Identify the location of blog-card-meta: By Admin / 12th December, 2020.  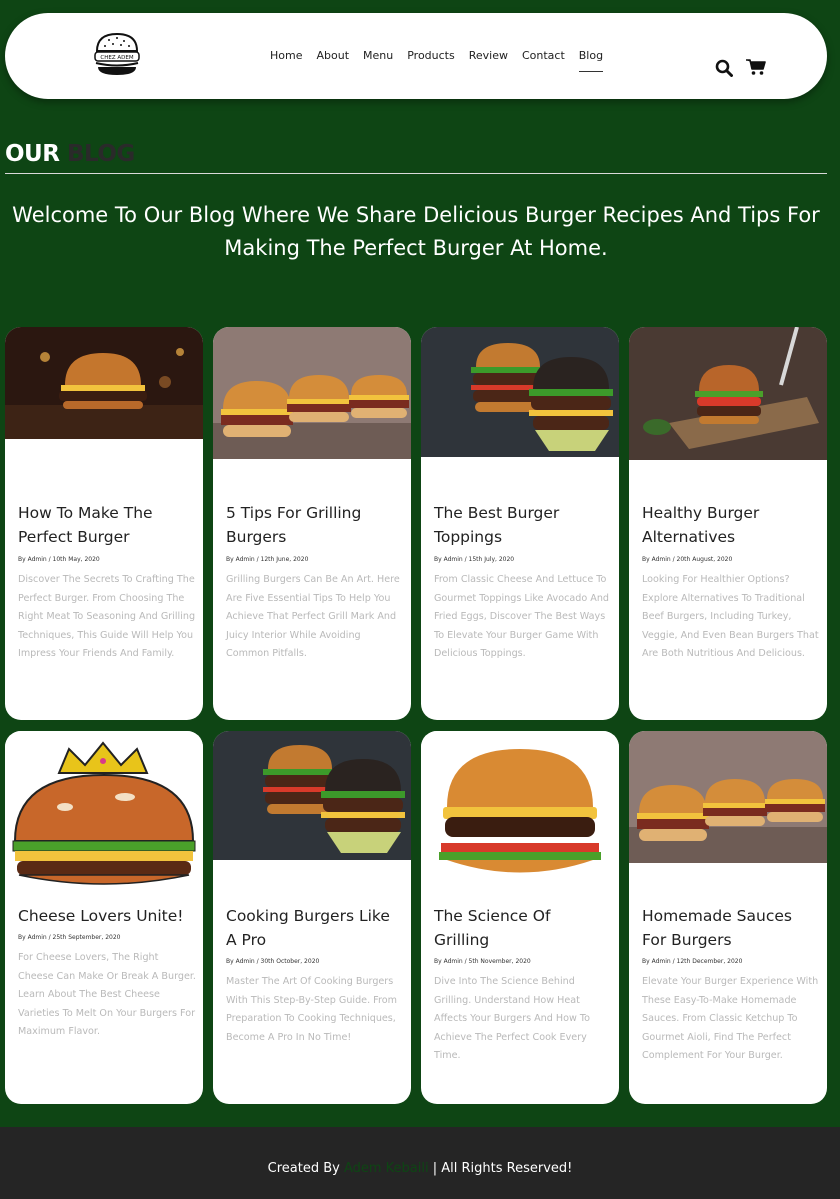
(692, 961).